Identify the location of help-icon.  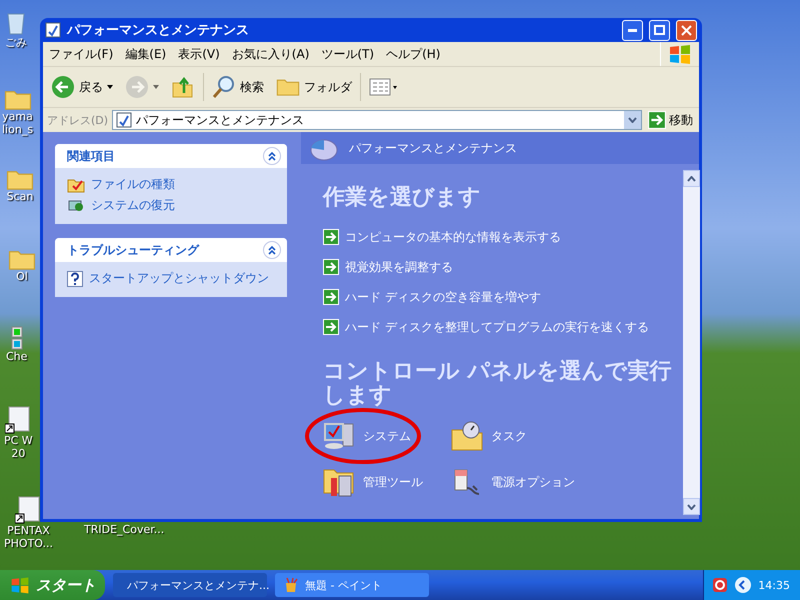
(75, 278).